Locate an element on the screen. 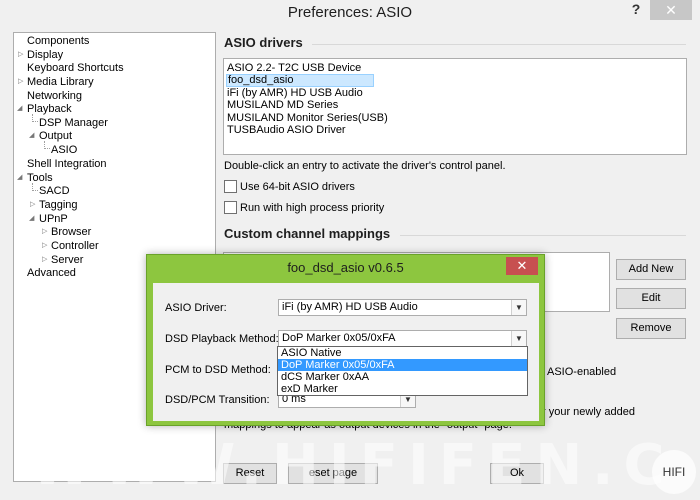  ok-button: Ok is located at coordinates (517, 473).